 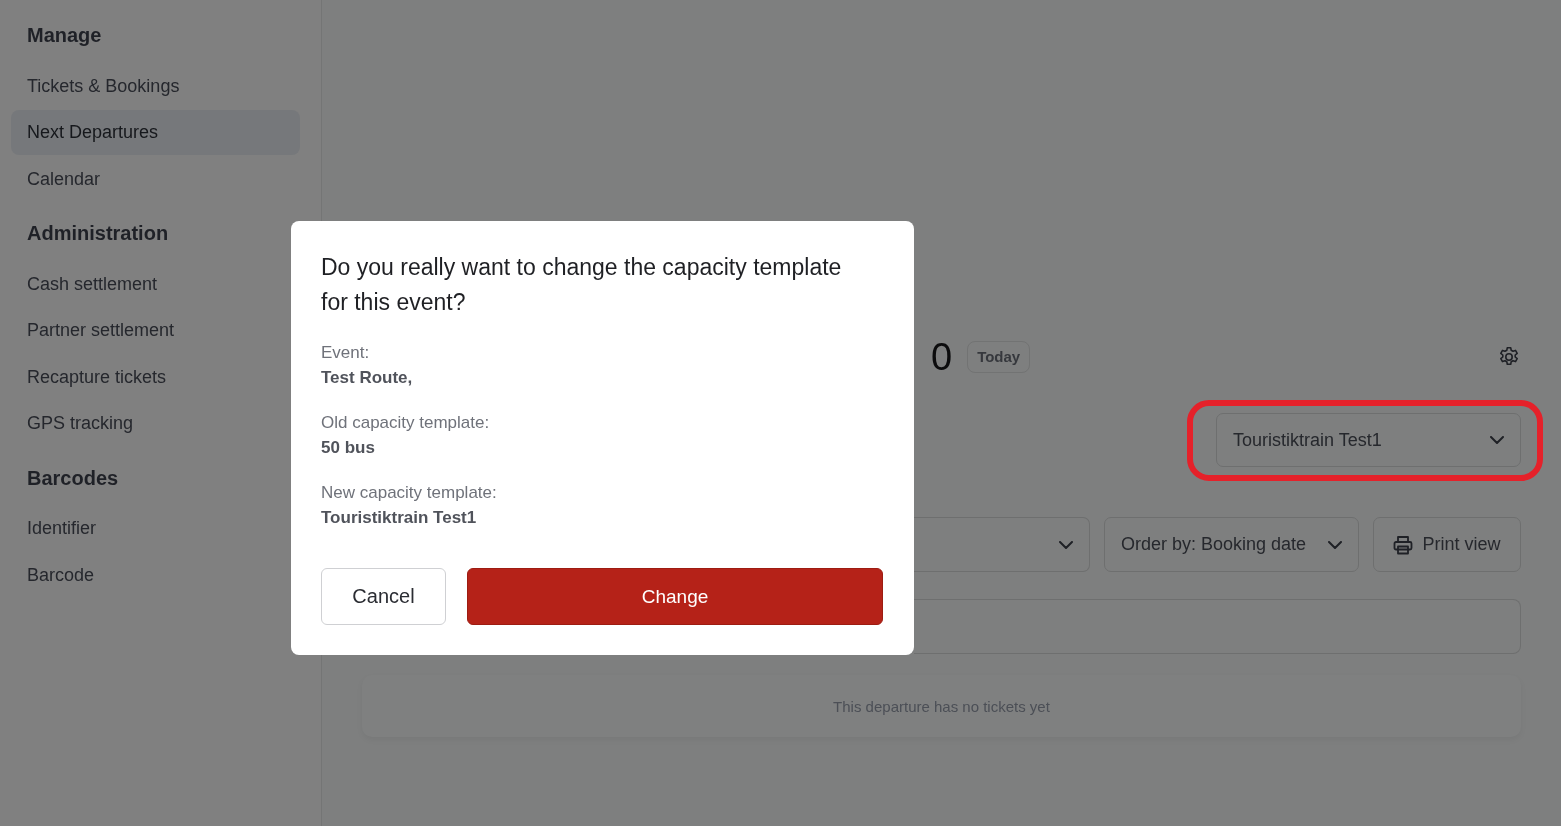 What do you see at coordinates (80, 423) in the screenshot?
I see `sidebar-item: GPS tracking` at bounding box center [80, 423].